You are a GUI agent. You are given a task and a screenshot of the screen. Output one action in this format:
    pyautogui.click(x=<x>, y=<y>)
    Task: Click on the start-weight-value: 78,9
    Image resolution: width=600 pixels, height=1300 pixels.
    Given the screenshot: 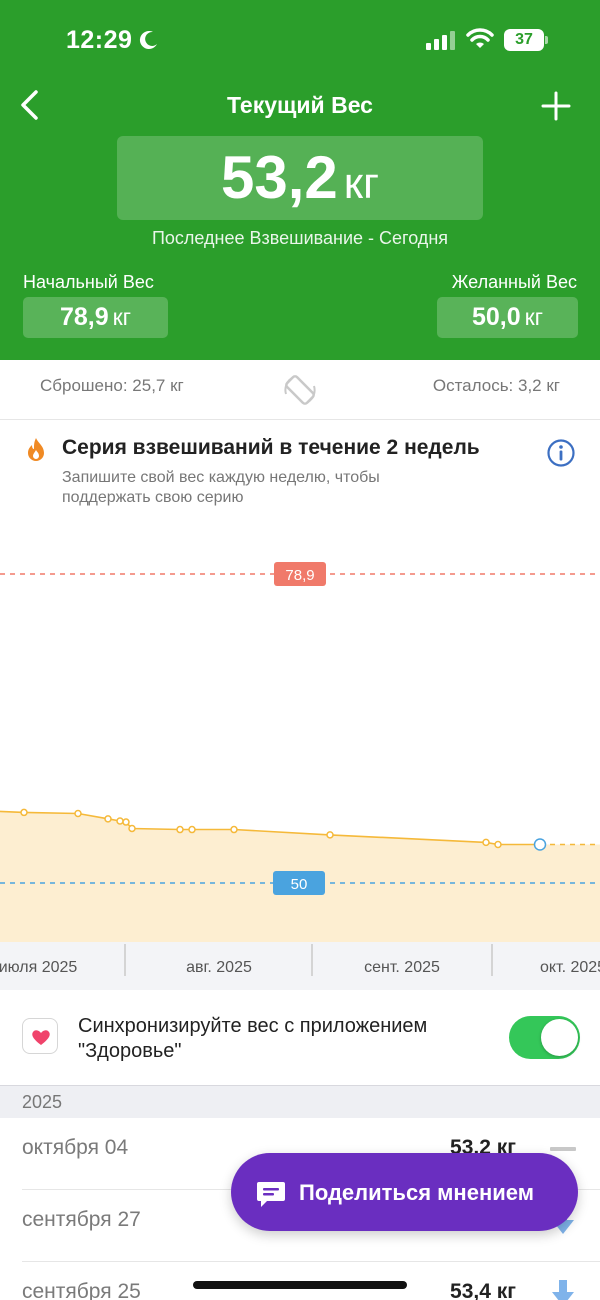 What is the action you would take?
    pyautogui.click(x=84, y=317)
    